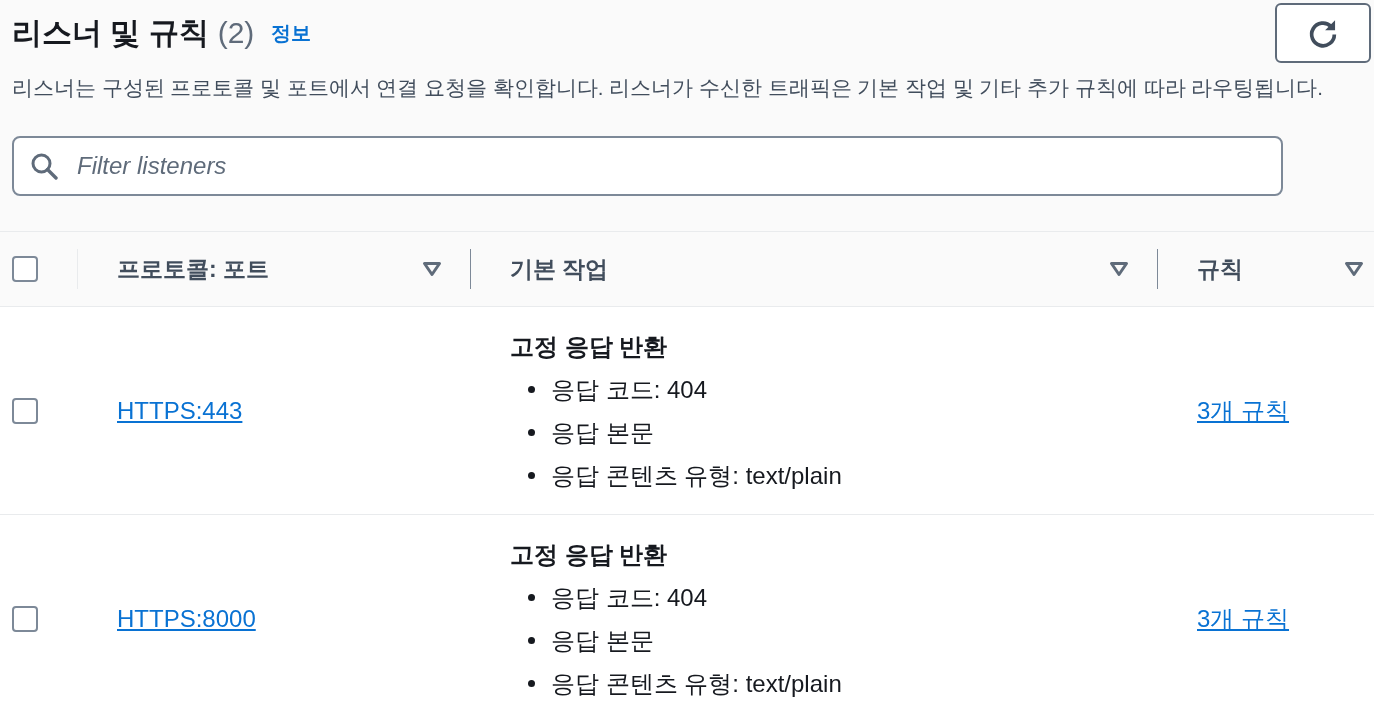  What do you see at coordinates (180, 410) in the screenshot?
I see `listener-link: HTTPS:443` at bounding box center [180, 410].